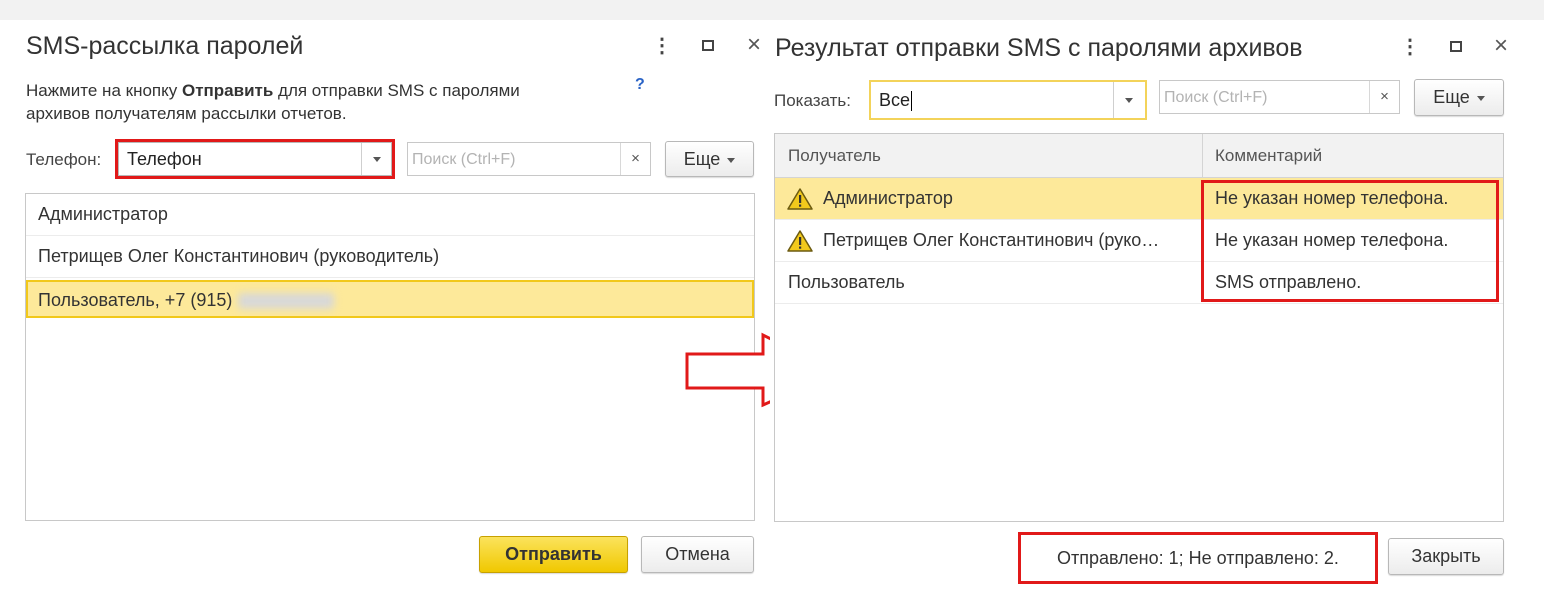  What do you see at coordinates (286, 301) in the screenshot?
I see `blurred-phone-number` at bounding box center [286, 301].